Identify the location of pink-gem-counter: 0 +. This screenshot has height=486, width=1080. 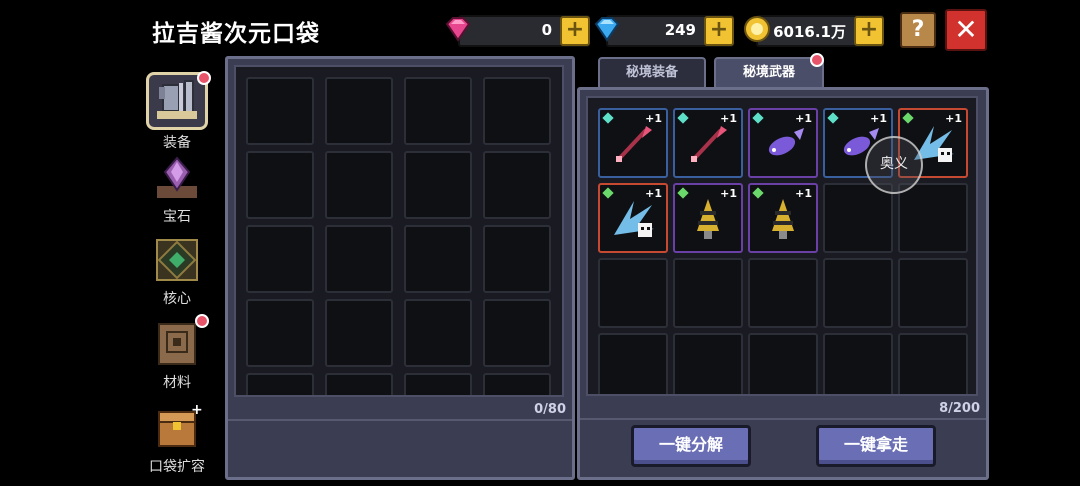
(524, 31).